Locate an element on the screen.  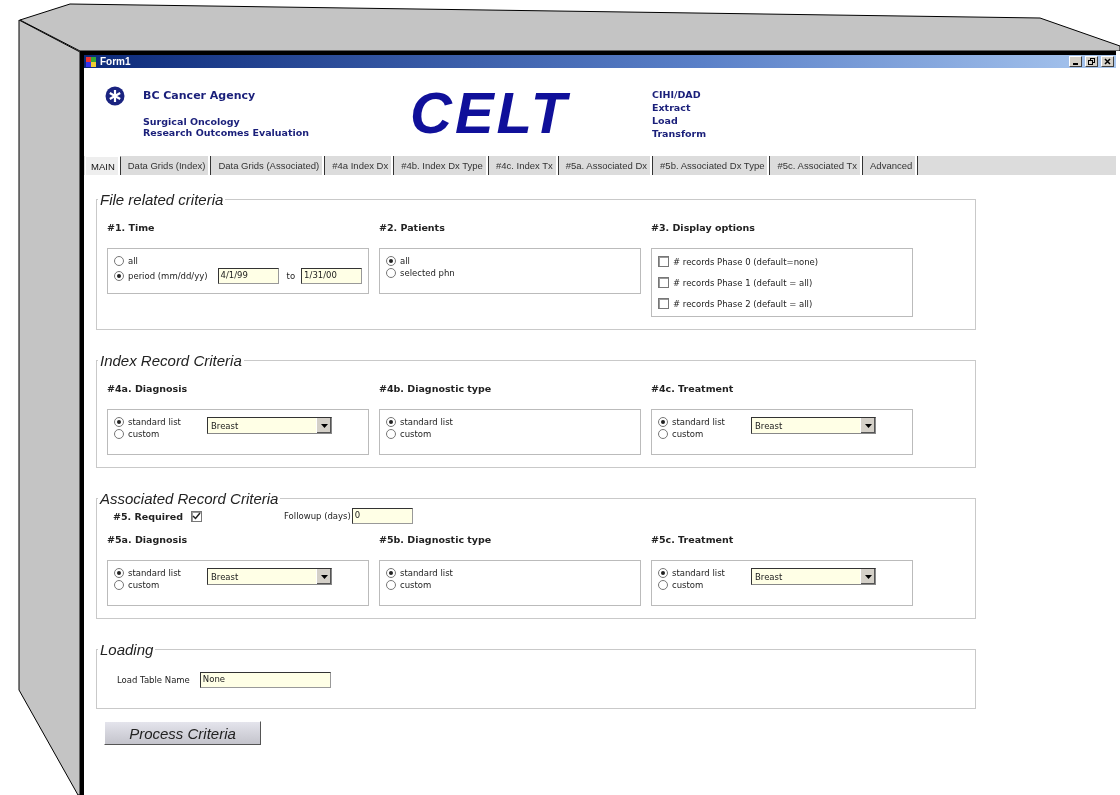
field-label: to is located at coordinates (291, 276).